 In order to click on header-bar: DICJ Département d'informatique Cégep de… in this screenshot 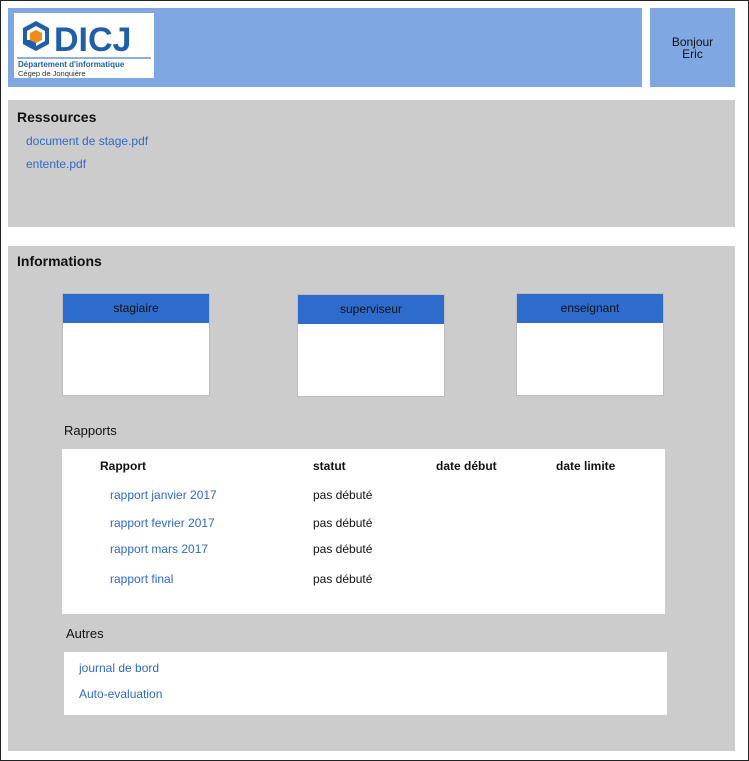, I will do `click(325, 47)`.